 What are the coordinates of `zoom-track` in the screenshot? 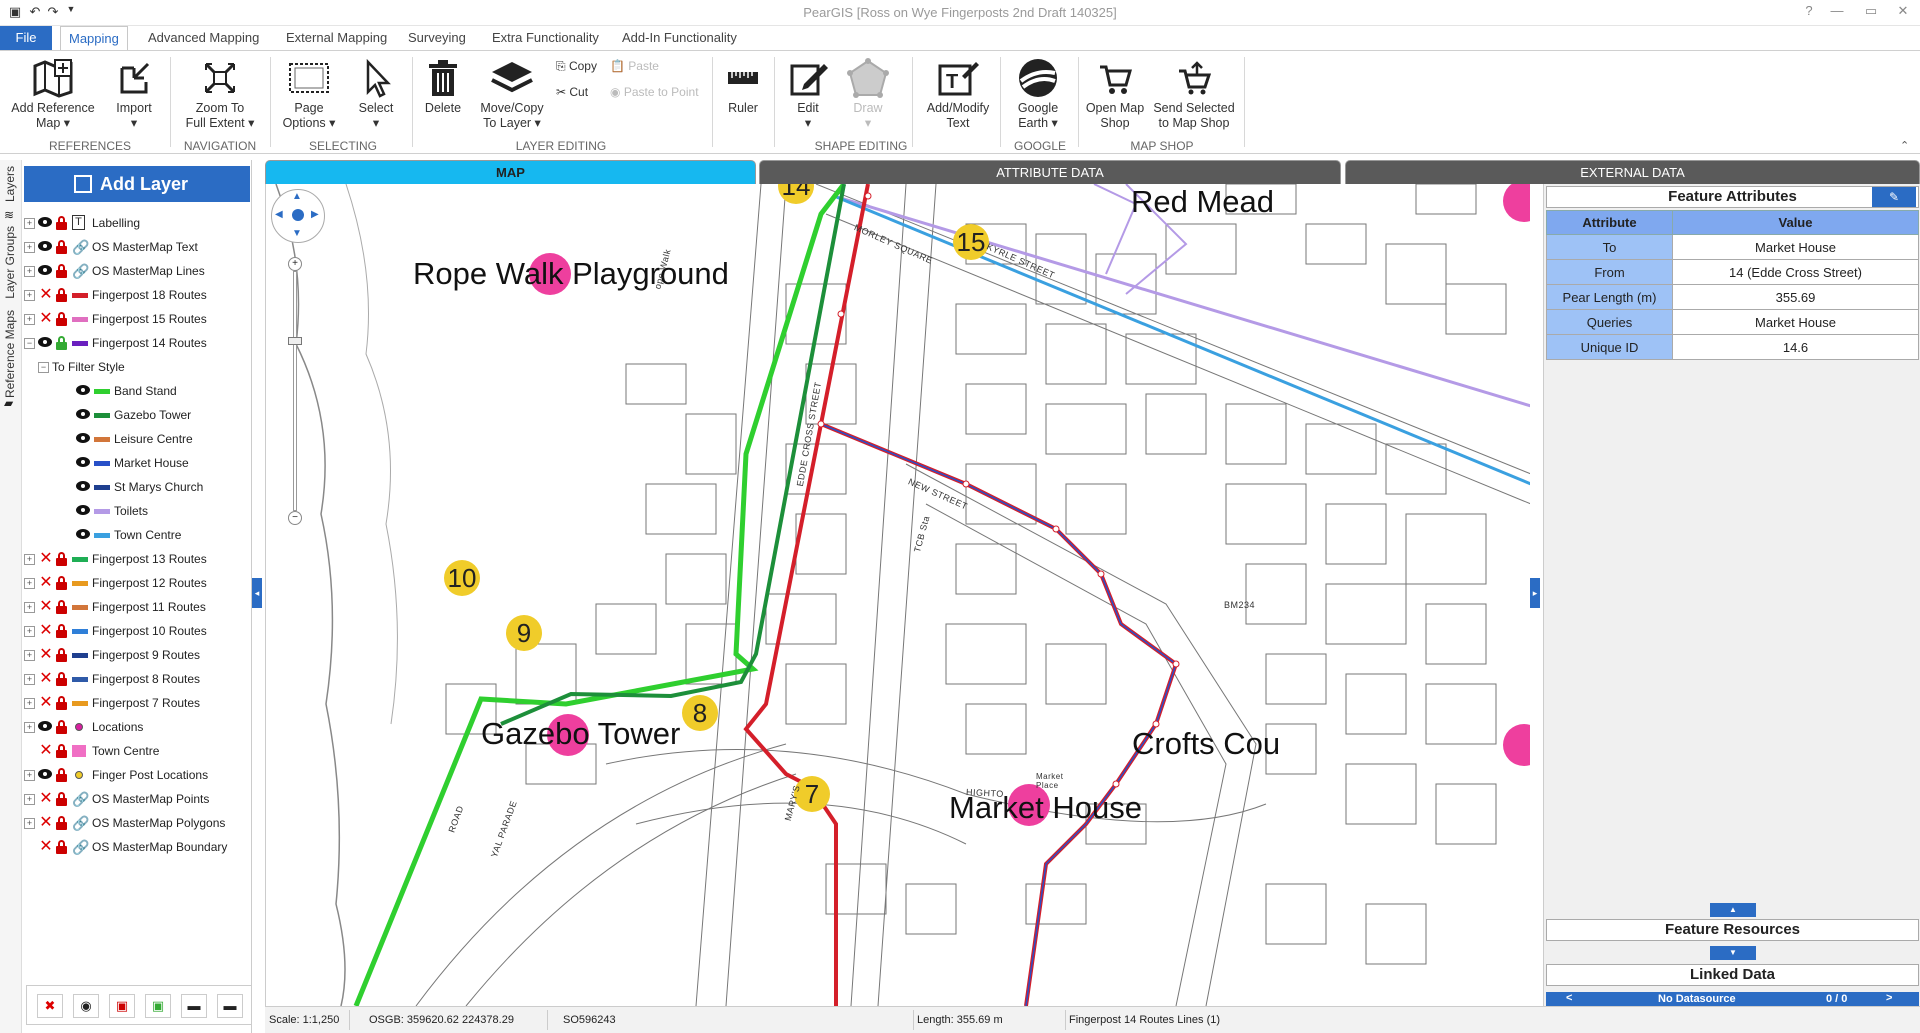 It's located at (295, 391).